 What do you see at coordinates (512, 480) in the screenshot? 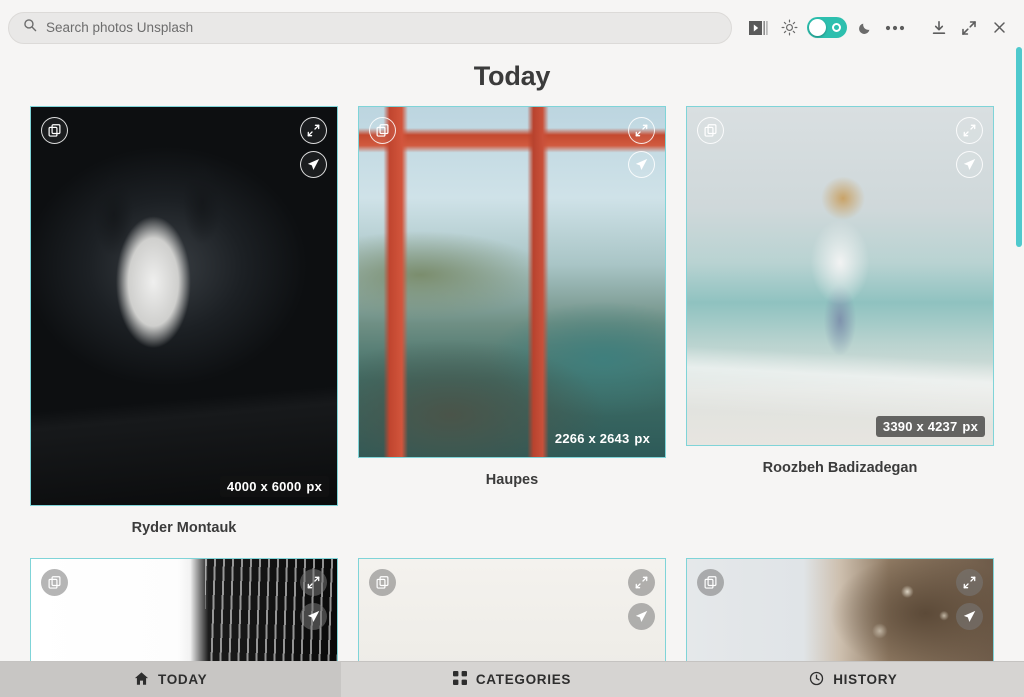
I see `photo-author: Haupes` at bounding box center [512, 480].